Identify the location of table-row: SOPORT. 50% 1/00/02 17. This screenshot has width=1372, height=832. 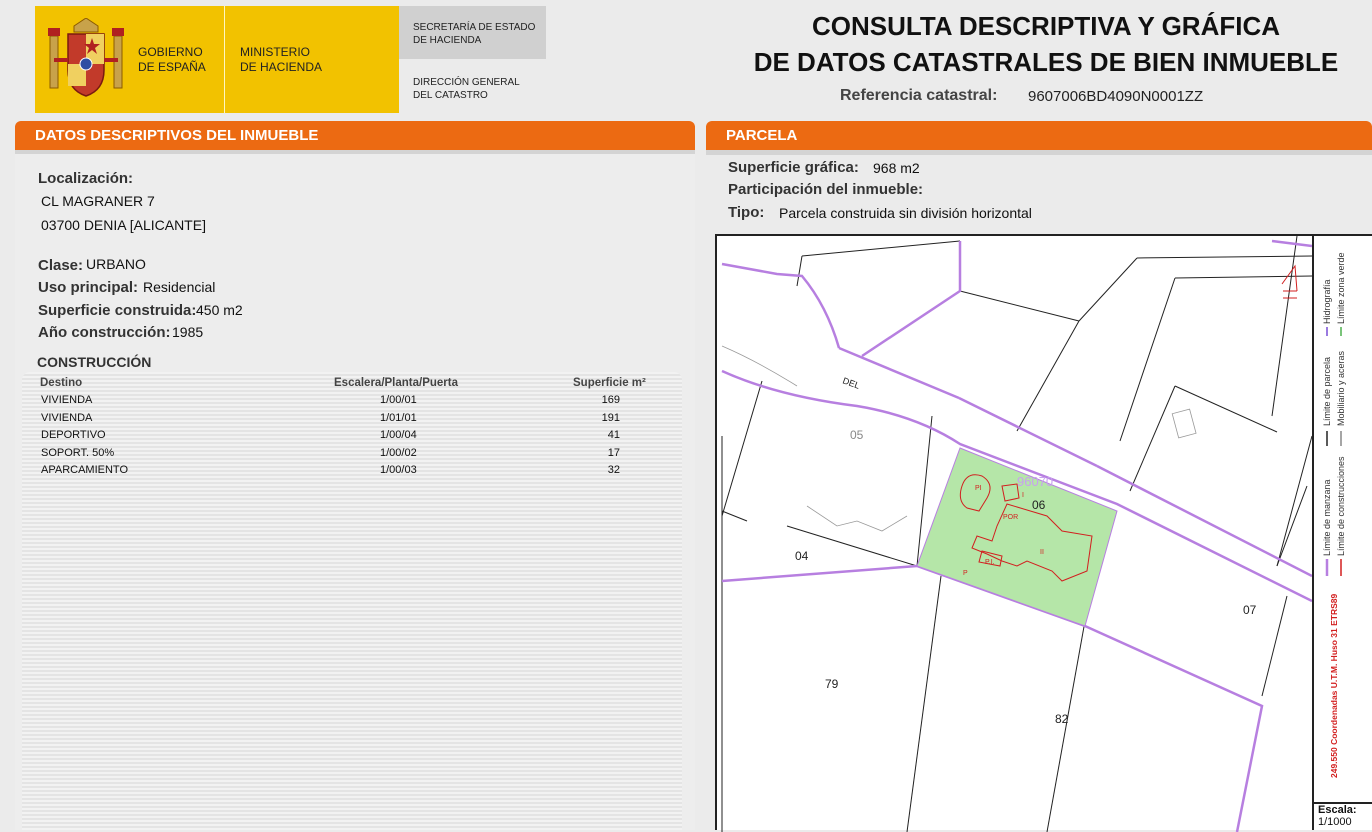
(352, 454).